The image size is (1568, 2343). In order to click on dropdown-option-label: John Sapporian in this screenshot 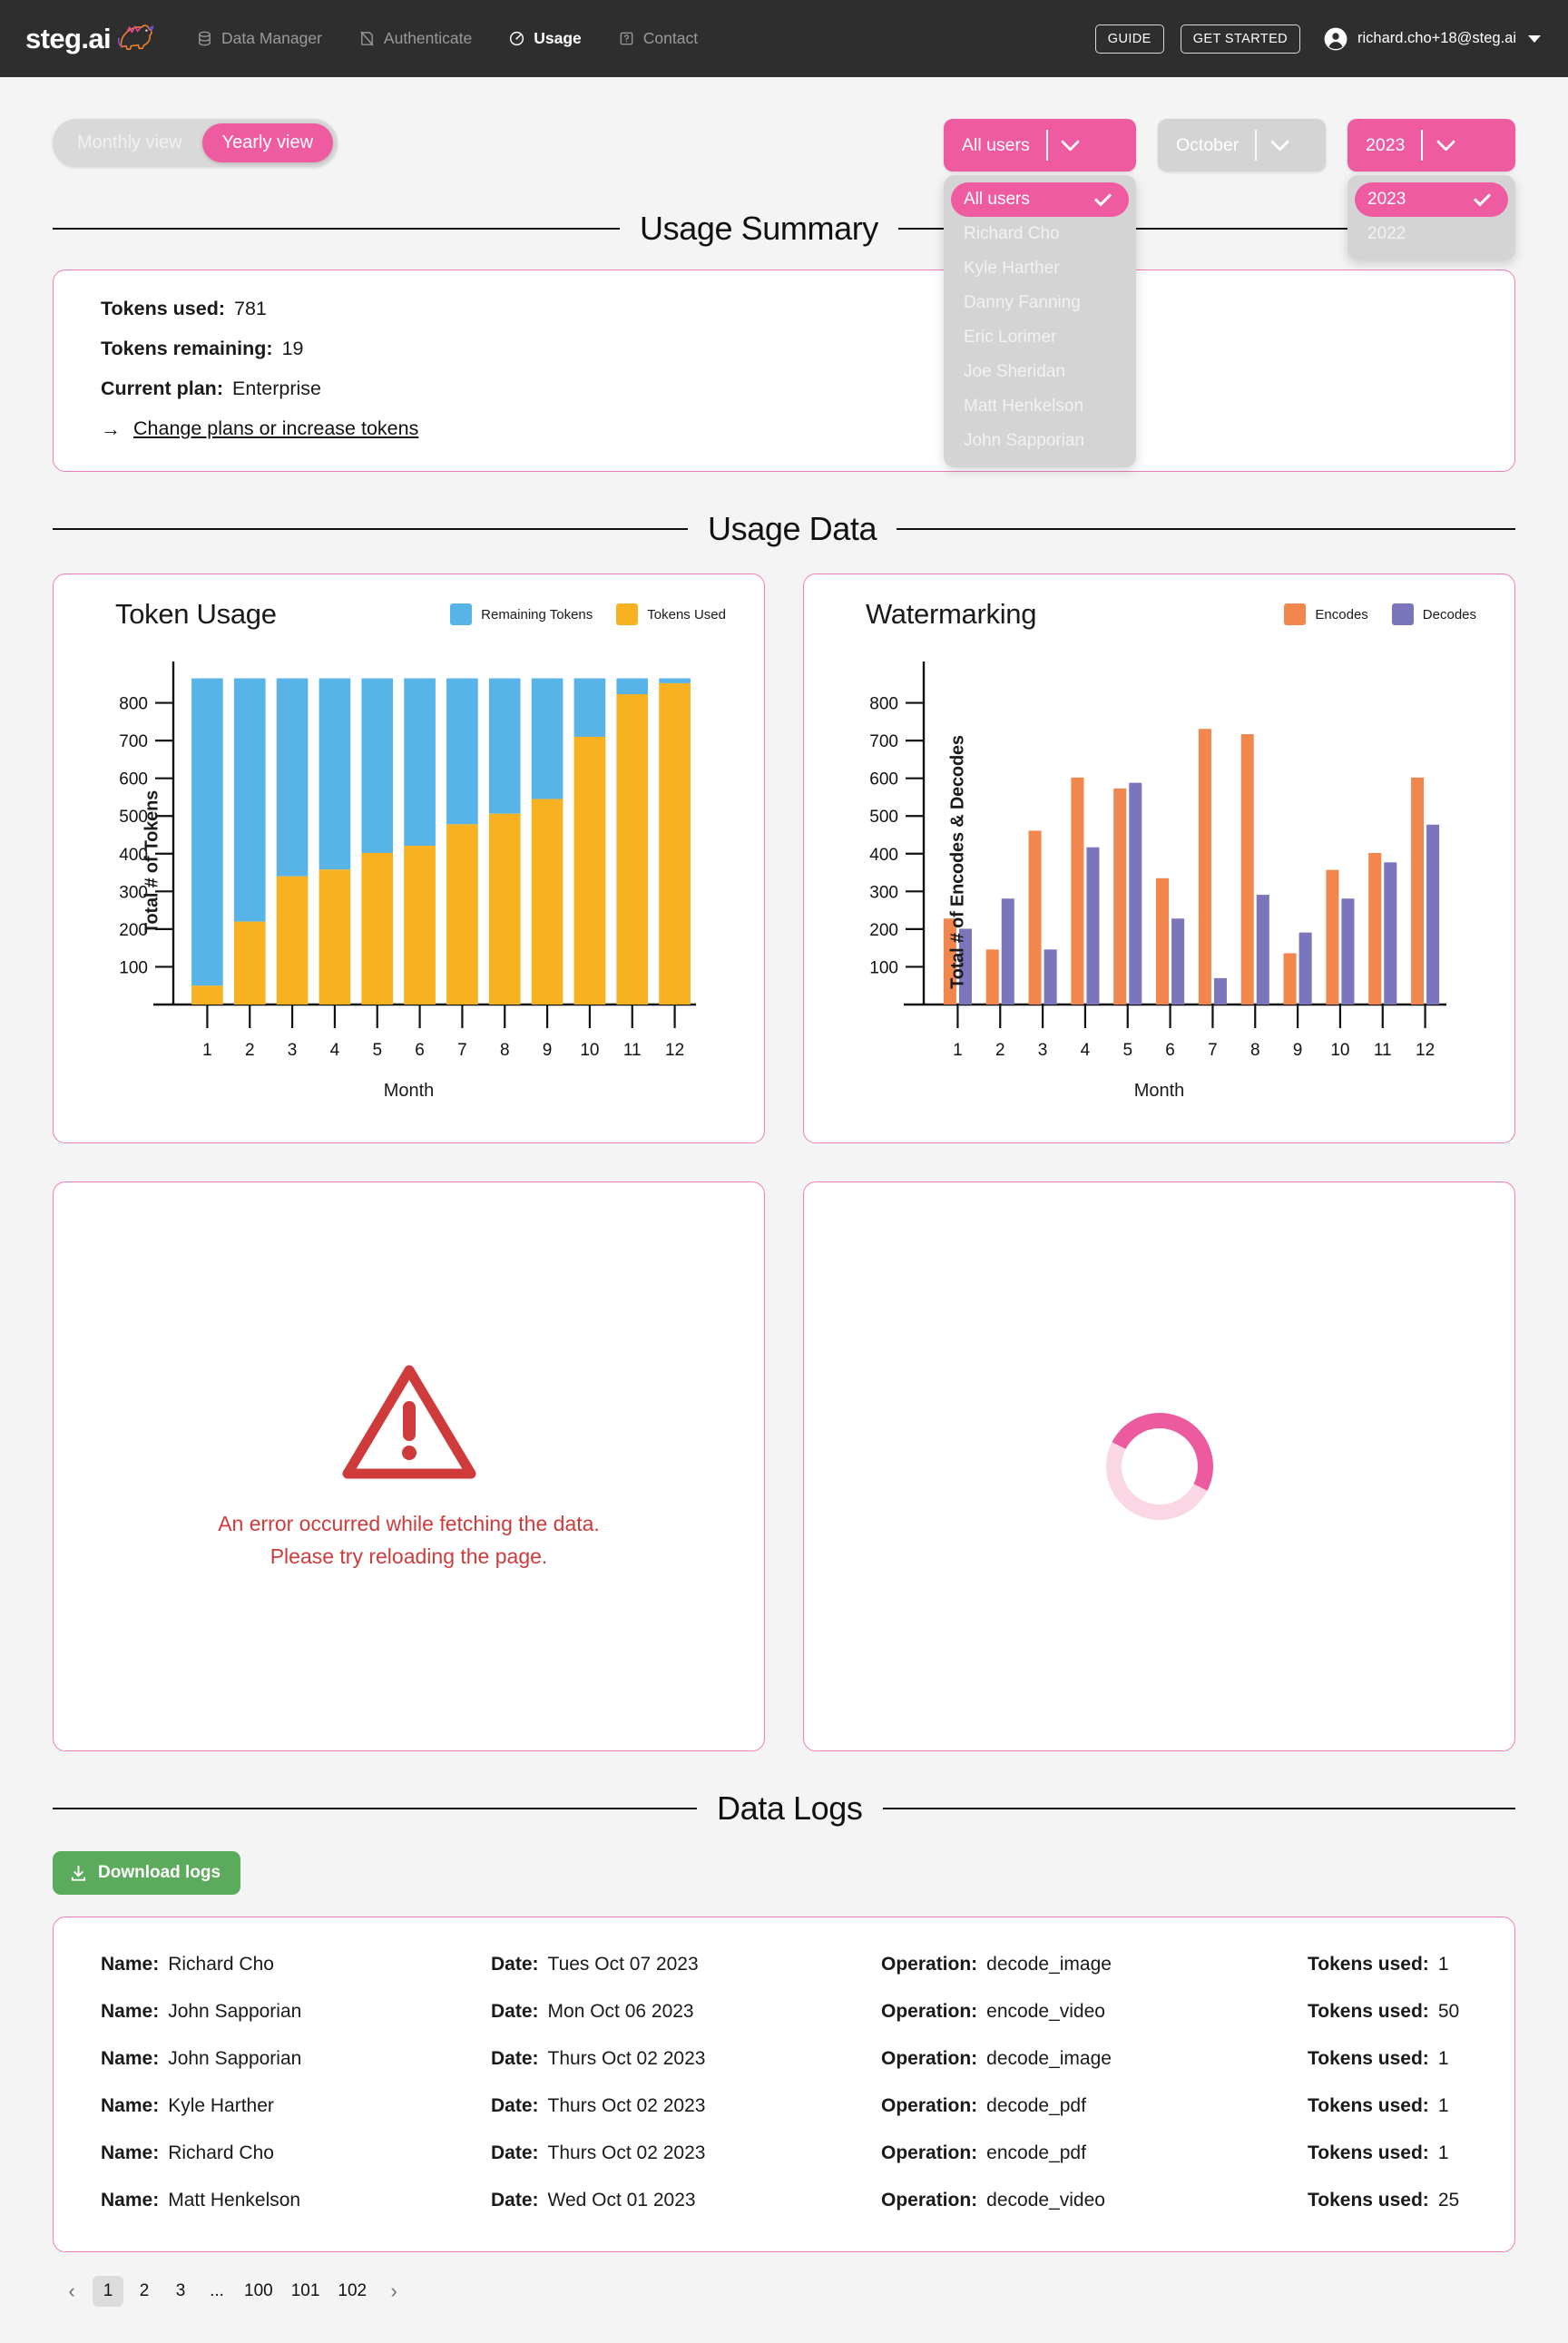, I will do `click(1024, 440)`.